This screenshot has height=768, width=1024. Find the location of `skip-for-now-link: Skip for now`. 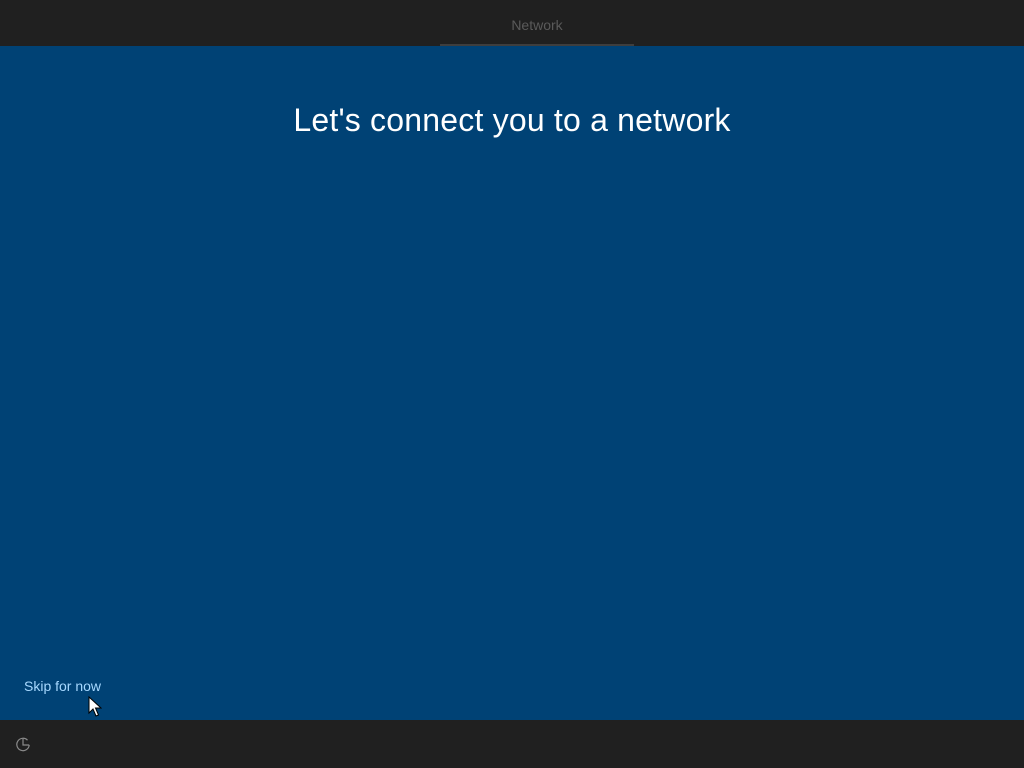

skip-for-now-link: Skip for now is located at coordinates (62, 686).